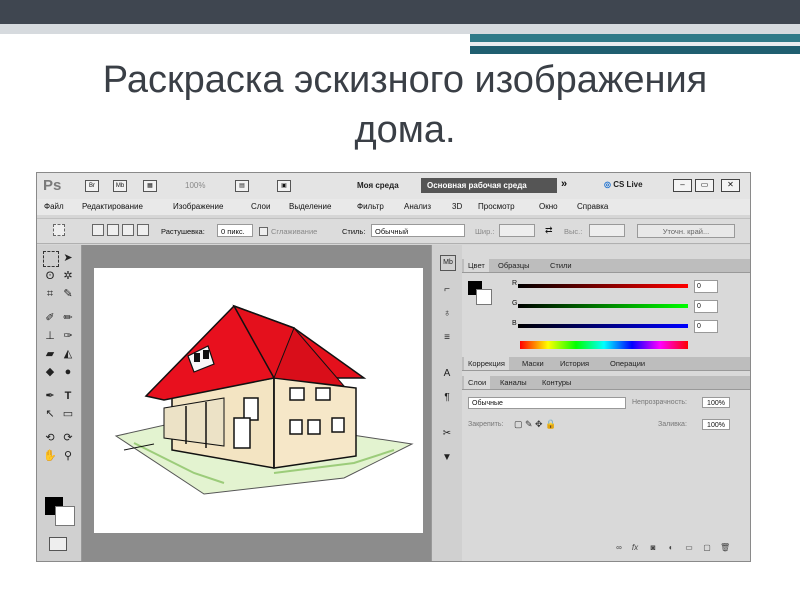 This screenshot has width=800, height=600. I want to click on menu-file: Файл, so click(54, 206).